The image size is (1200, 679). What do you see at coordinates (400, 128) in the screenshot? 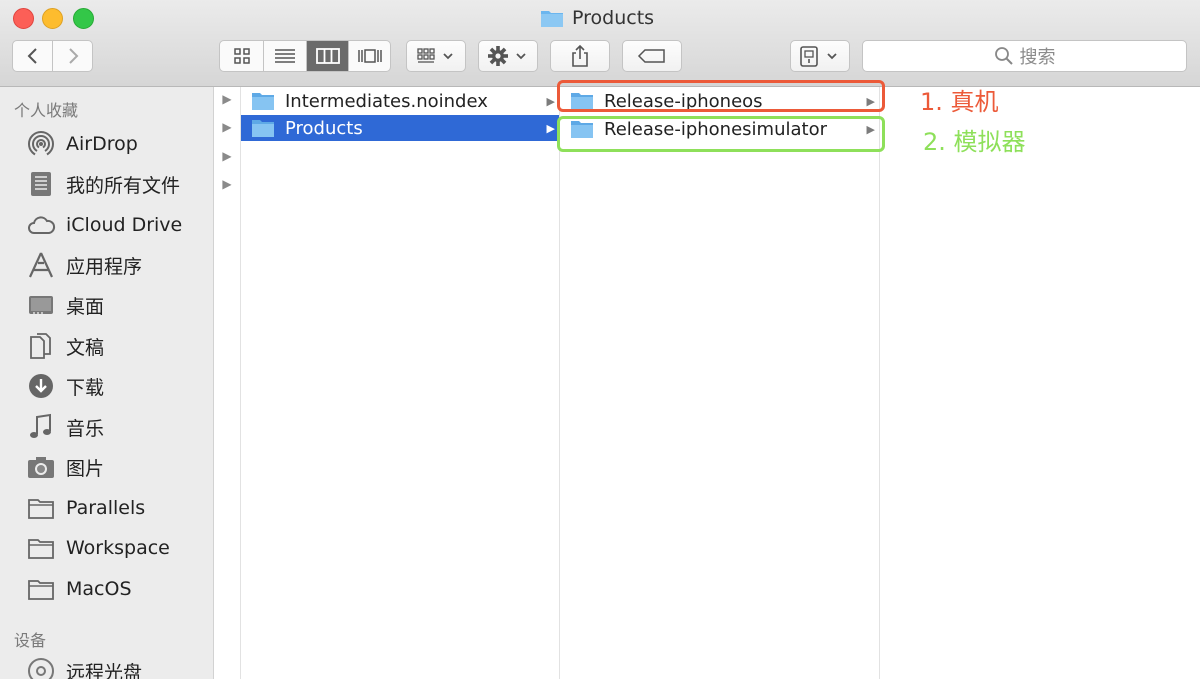
I see `list-item-selected: Products ▶` at bounding box center [400, 128].